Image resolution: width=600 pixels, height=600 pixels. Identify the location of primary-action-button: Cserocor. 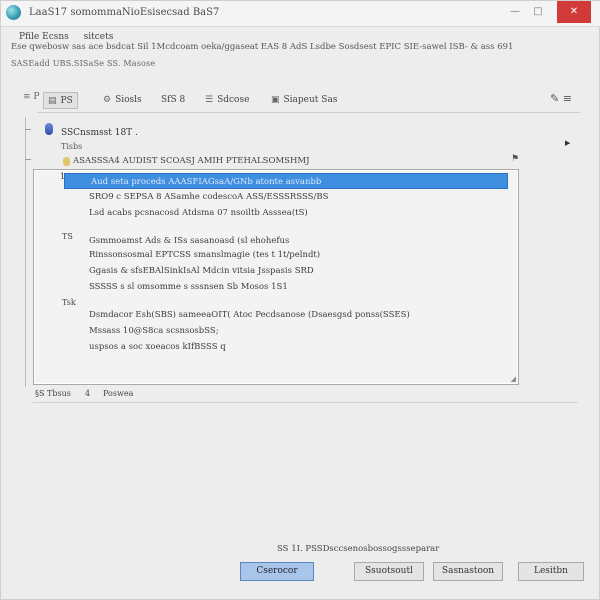
(277, 571).